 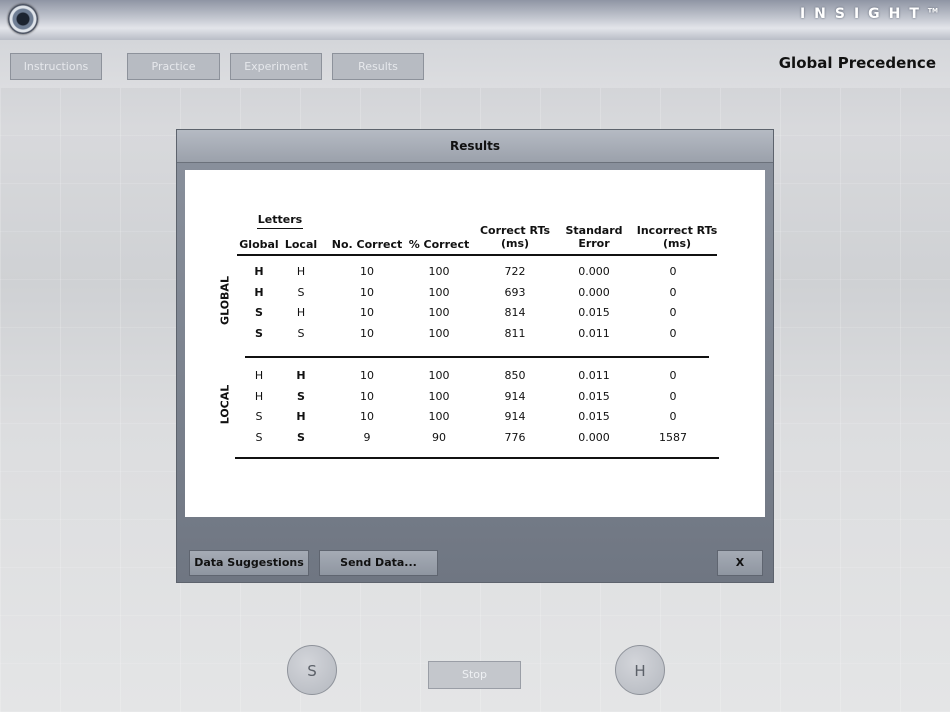 What do you see at coordinates (56, 66) in the screenshot?
I see `tab-instructions: Instructions` at bounding box center [56, 66].